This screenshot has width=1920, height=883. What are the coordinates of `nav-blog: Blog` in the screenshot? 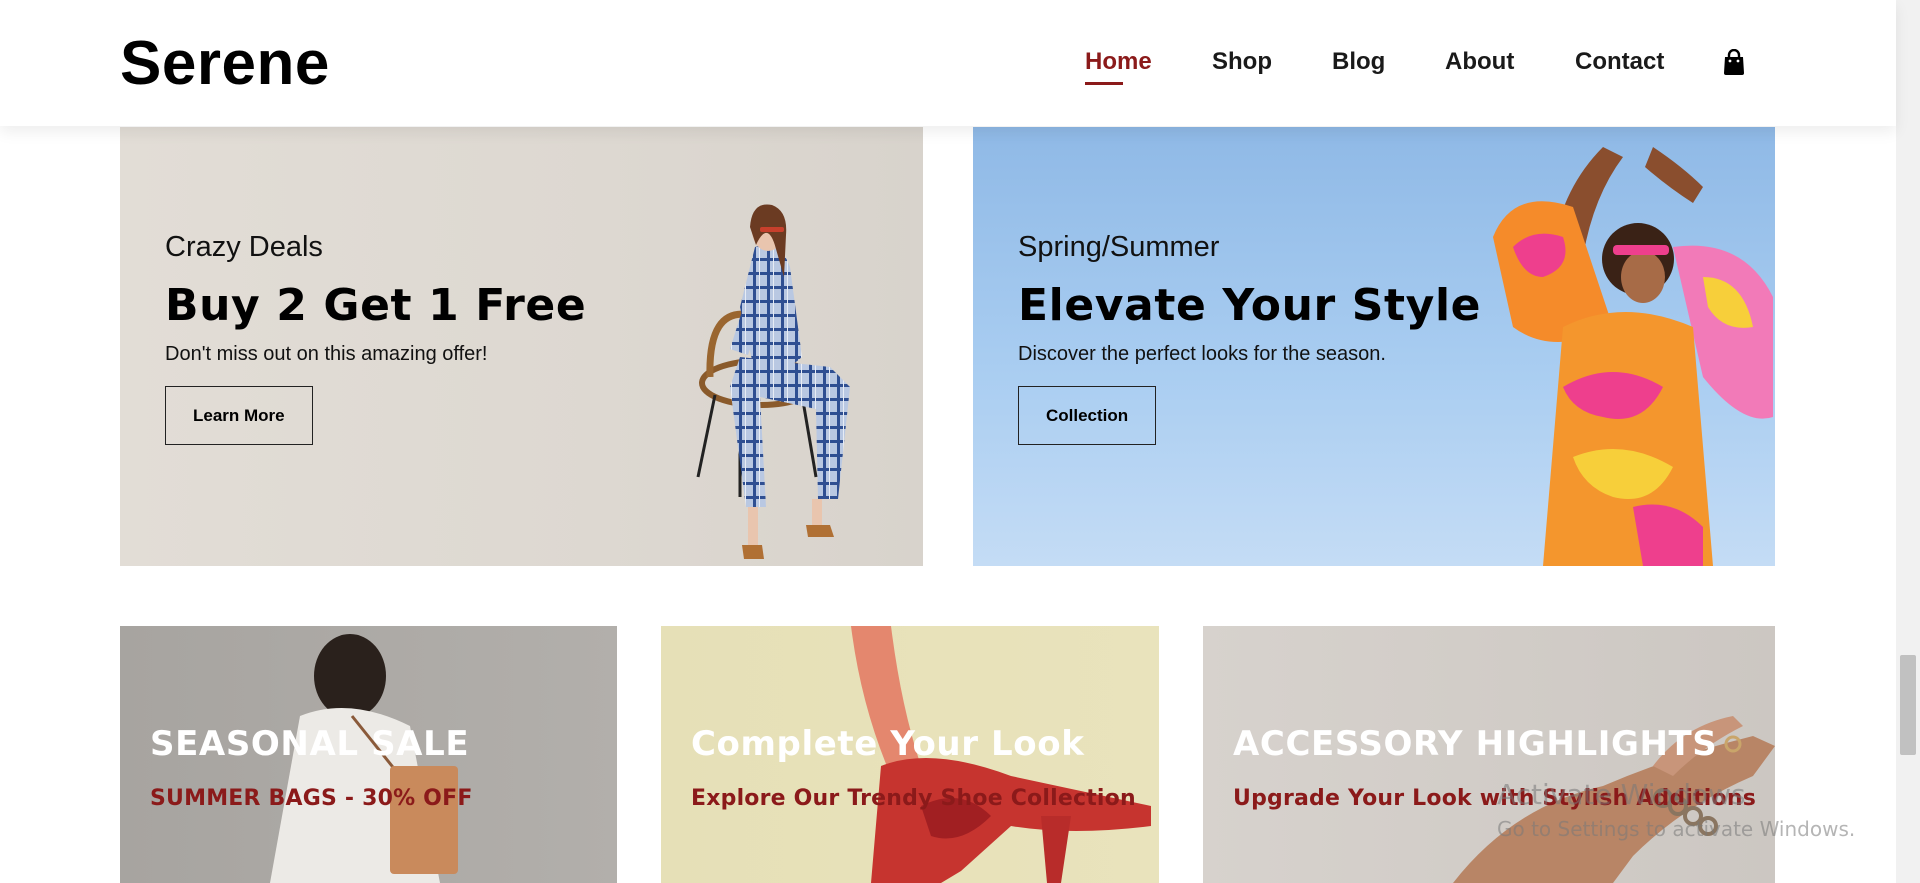 It's located at (1358, 62).